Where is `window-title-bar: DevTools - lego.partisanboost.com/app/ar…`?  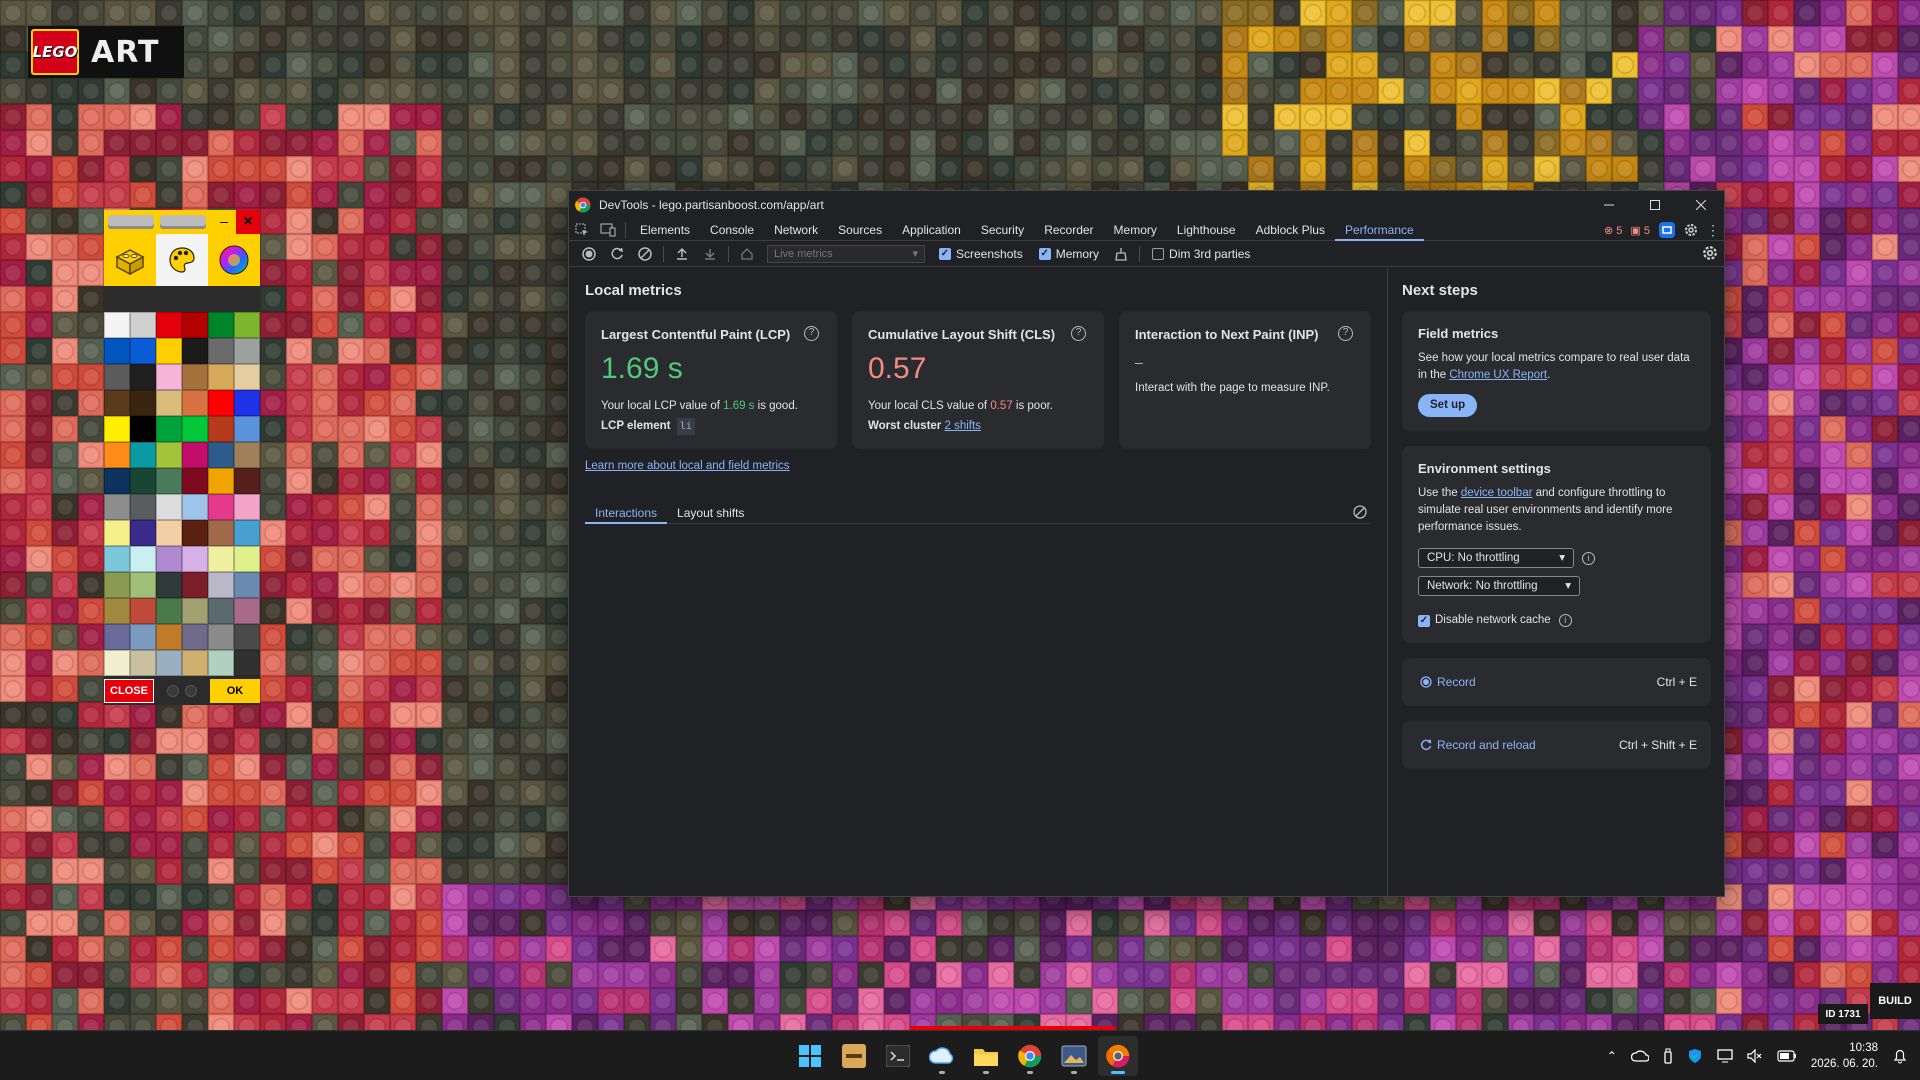
window-title-bar: DevTools - lego.partisanboost.com/app/ar… is located at coordinates (1146, 205).